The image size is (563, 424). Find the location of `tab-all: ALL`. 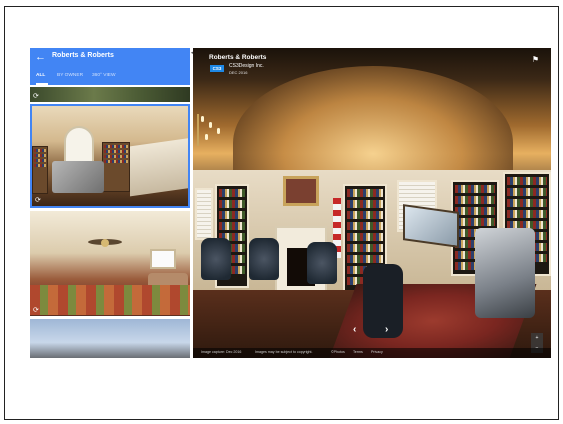

tab-all: ALL is located at coordinates (40, 75).